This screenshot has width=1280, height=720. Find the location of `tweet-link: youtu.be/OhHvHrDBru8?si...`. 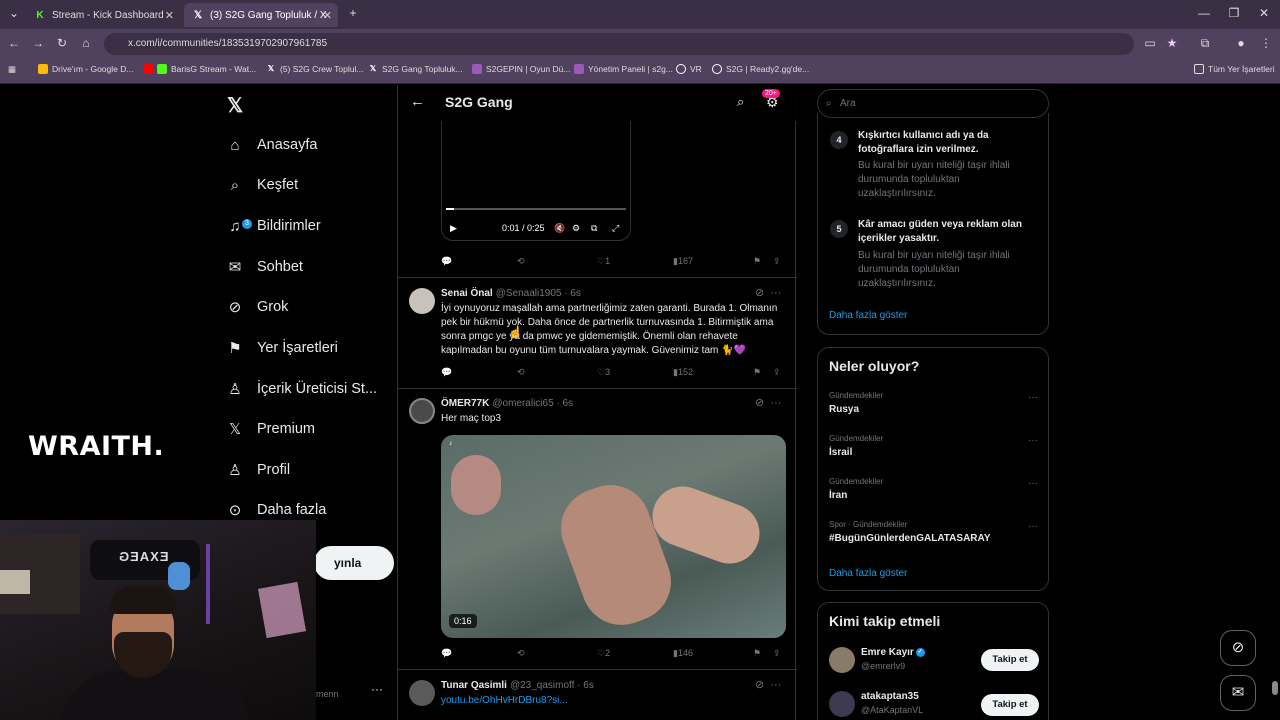

tweet-link: youtu.be/OhHvHrDBru8?si... is located at coordinates (613, 701).